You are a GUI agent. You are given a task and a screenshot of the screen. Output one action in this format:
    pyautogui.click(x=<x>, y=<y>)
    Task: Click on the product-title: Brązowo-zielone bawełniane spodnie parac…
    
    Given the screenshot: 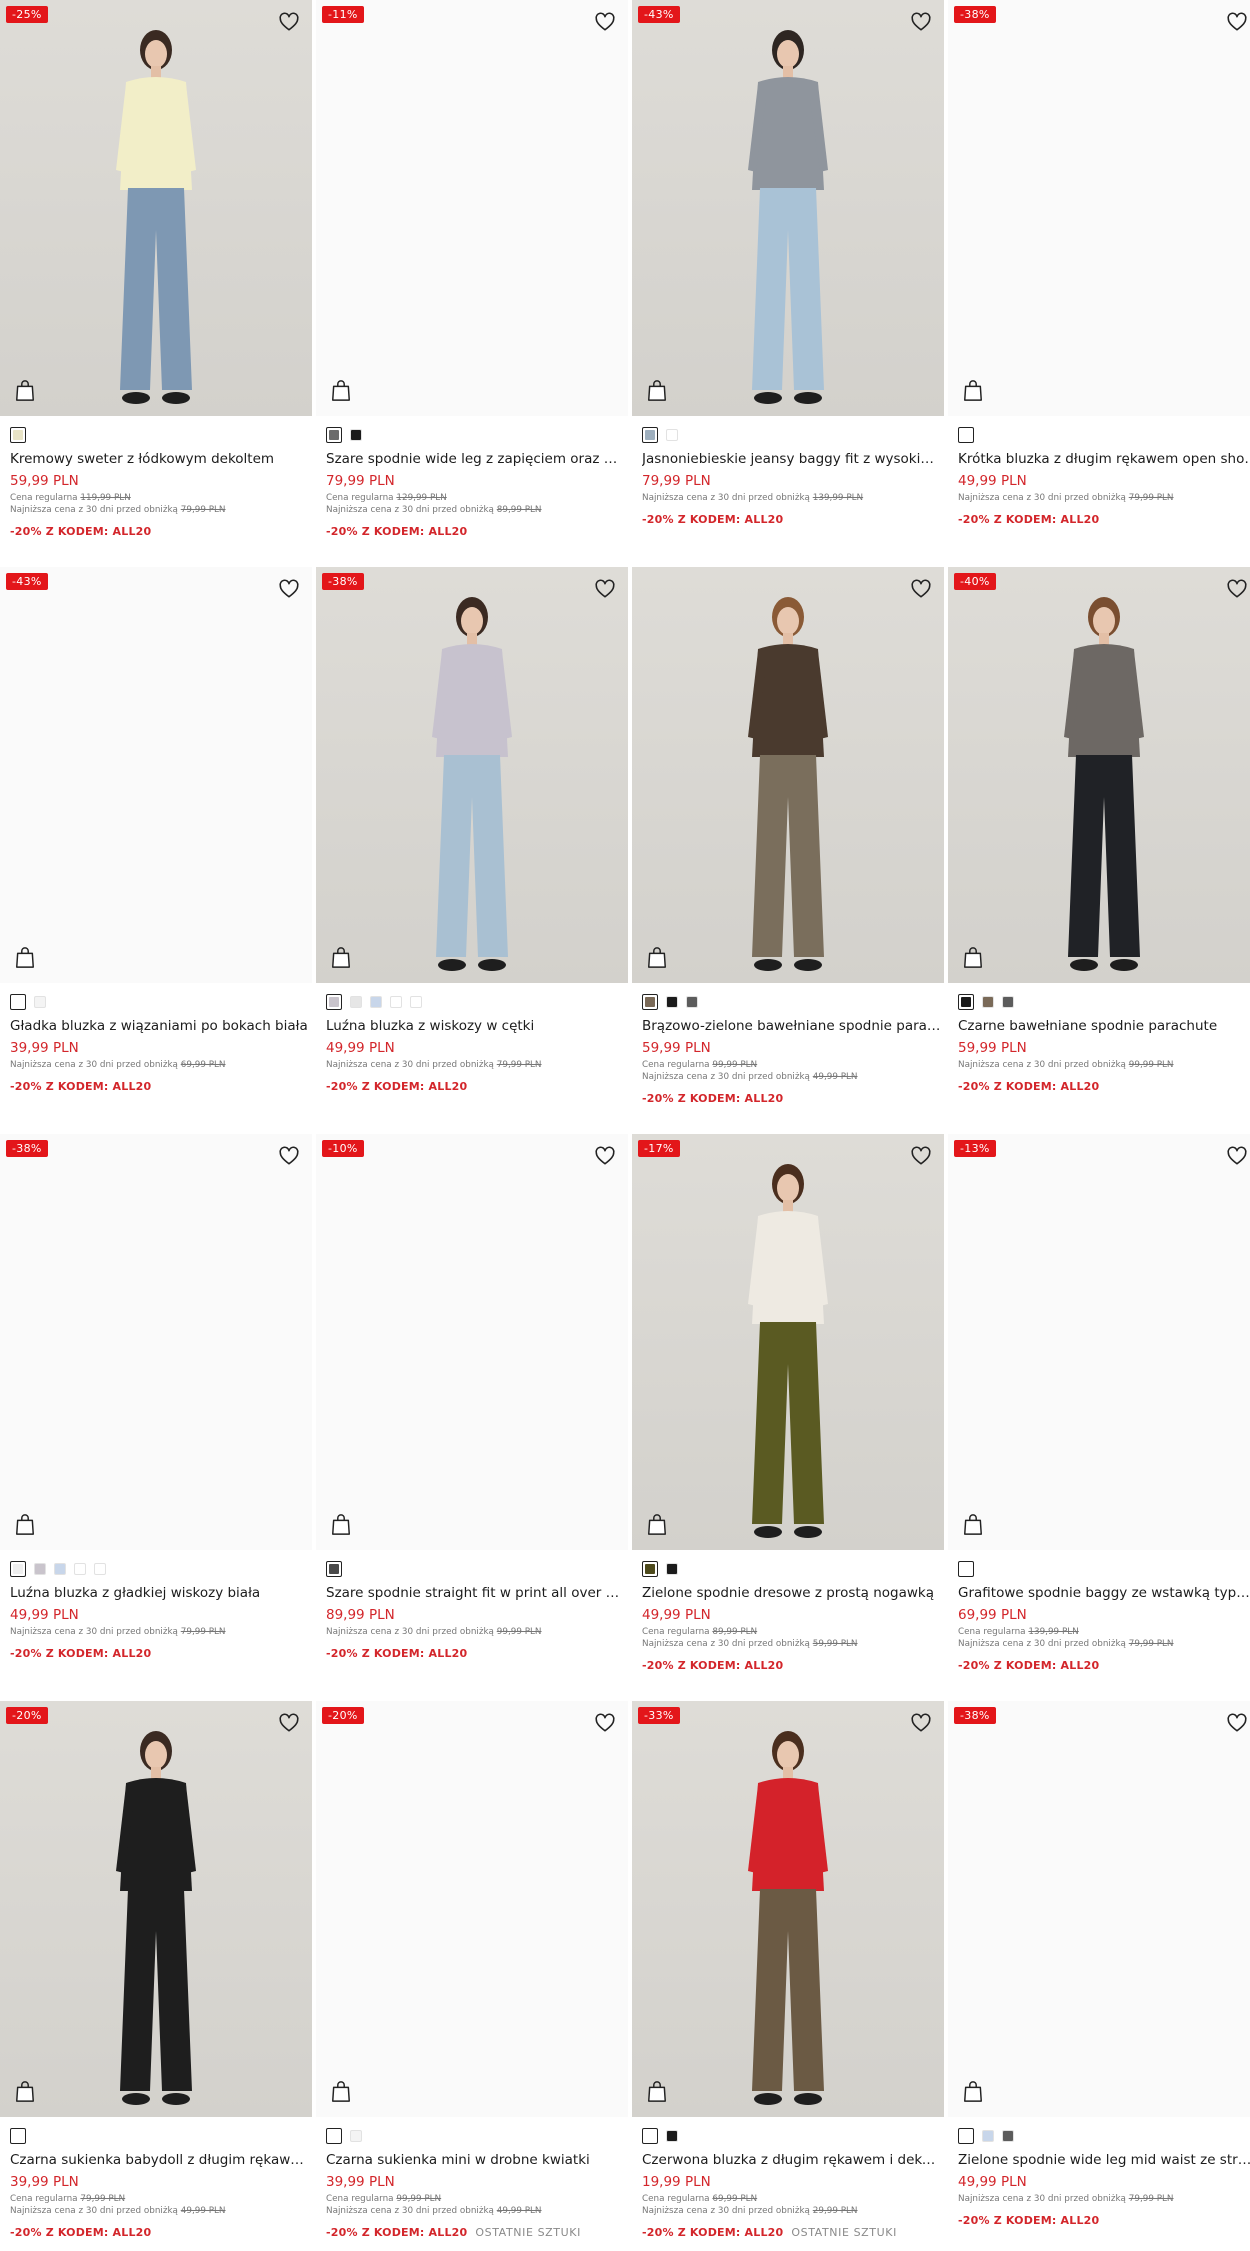 What is the action you would take?
    pyautogui.click(x=792, y=1026)
    